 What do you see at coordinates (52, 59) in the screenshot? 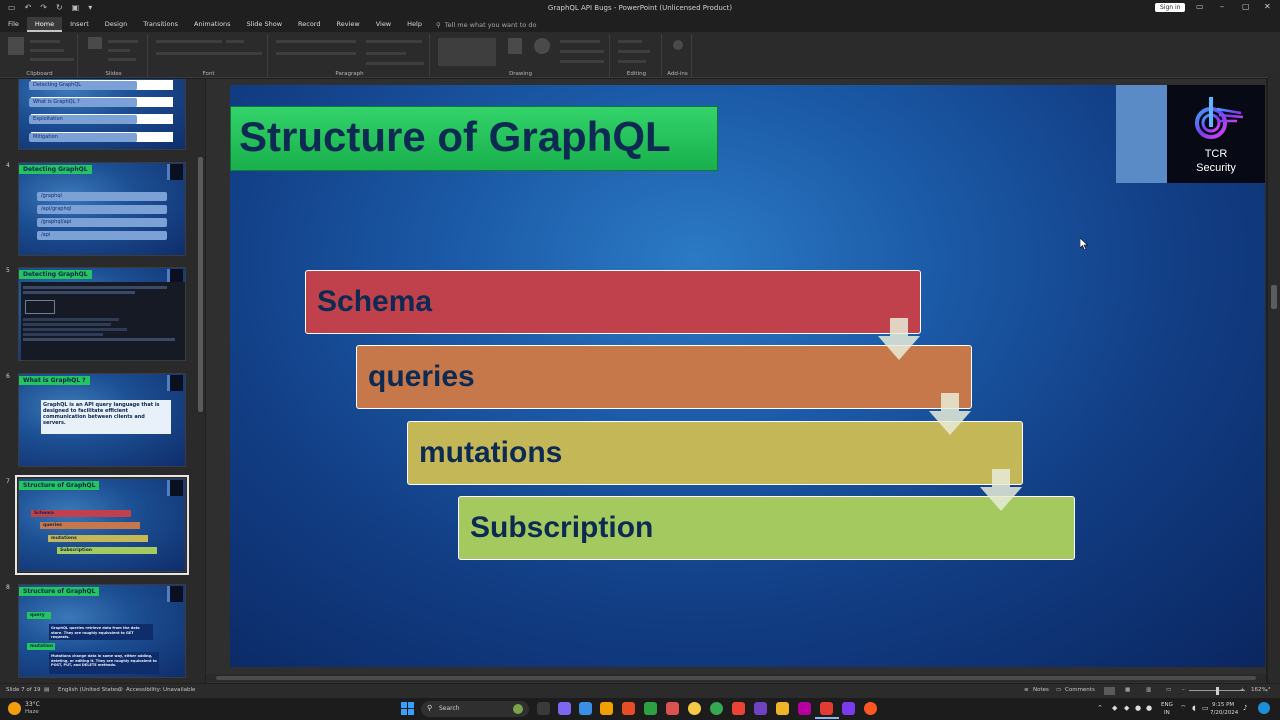
I see `format-painter-button` at bounding box center [52, 59].